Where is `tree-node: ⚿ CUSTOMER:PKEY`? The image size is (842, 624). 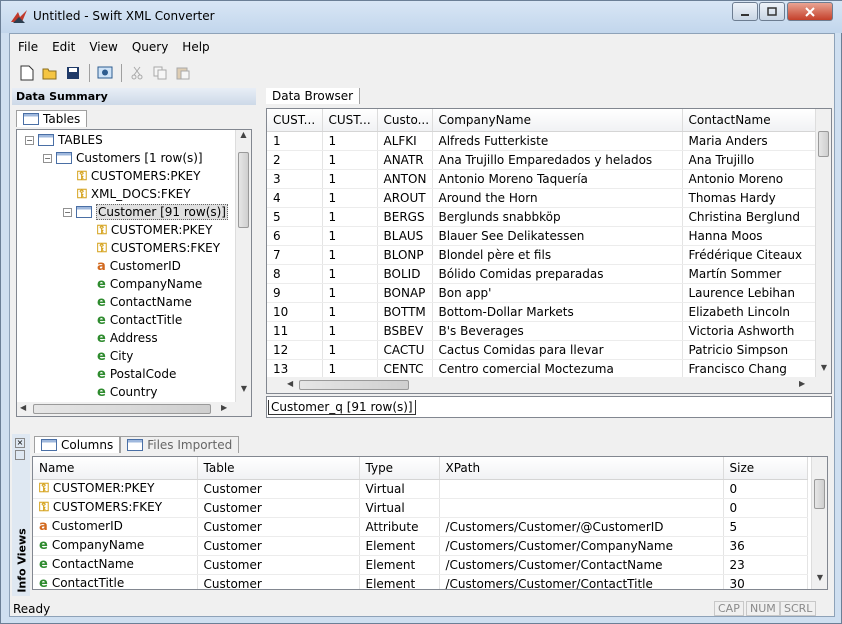 tree-node: ⚿ CUSTOMER:PKEY is located at coordinates (154, 230).